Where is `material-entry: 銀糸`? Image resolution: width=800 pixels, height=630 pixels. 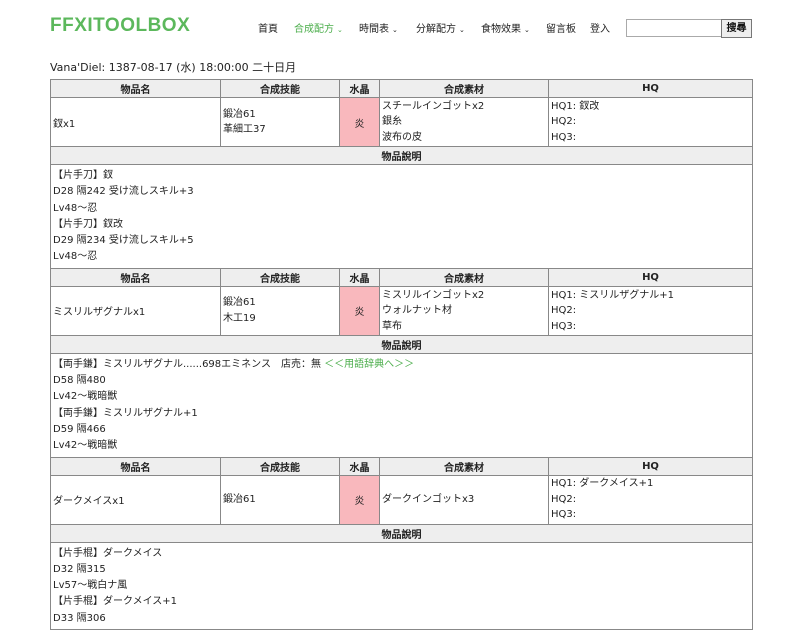 material-entry: 銀糸 is located at coordinates (392, 122).